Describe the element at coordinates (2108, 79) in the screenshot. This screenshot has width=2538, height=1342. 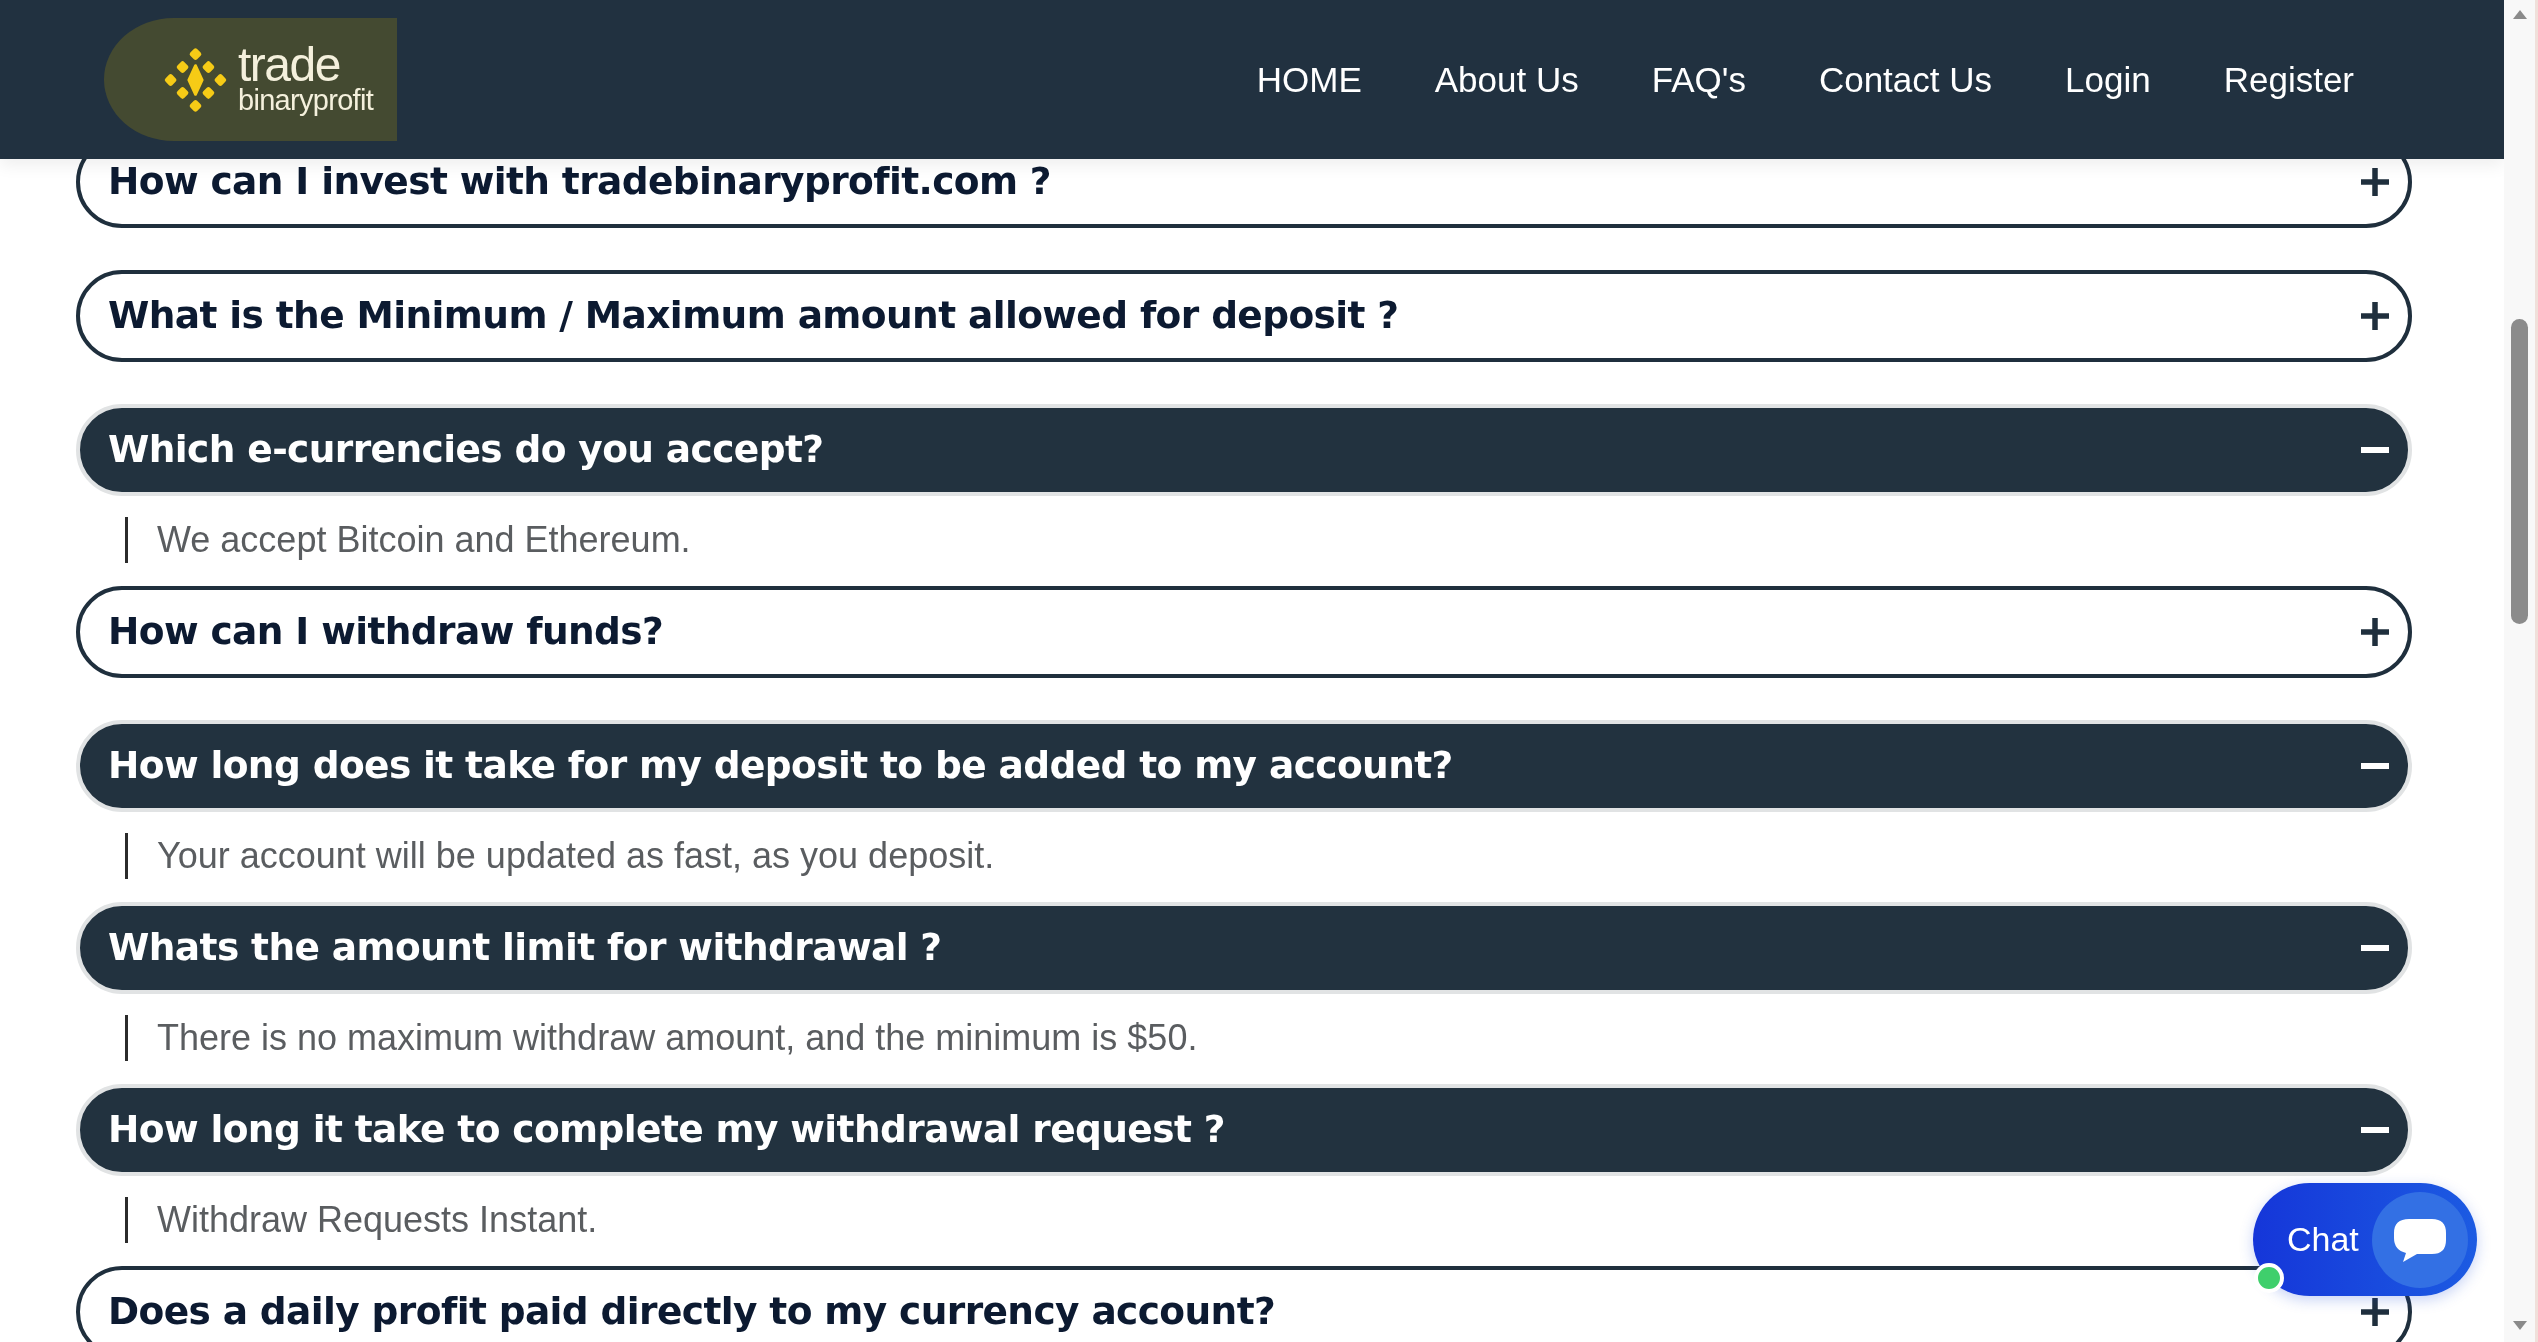
I see `nav-link: Login` at that location.